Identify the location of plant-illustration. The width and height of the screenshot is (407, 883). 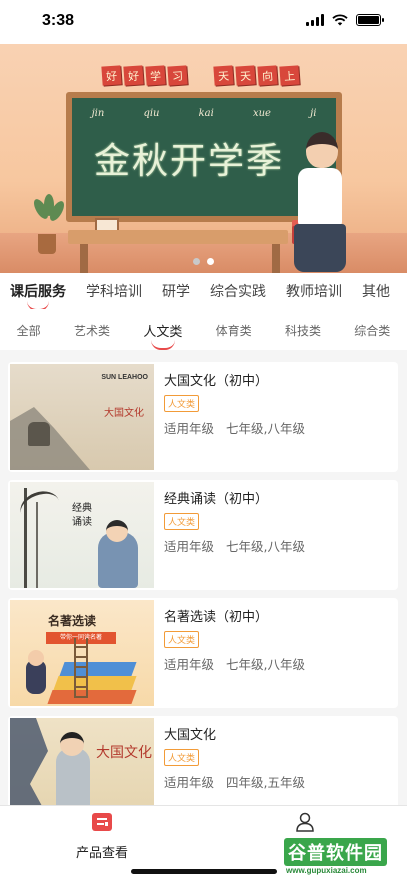
(48, 224).